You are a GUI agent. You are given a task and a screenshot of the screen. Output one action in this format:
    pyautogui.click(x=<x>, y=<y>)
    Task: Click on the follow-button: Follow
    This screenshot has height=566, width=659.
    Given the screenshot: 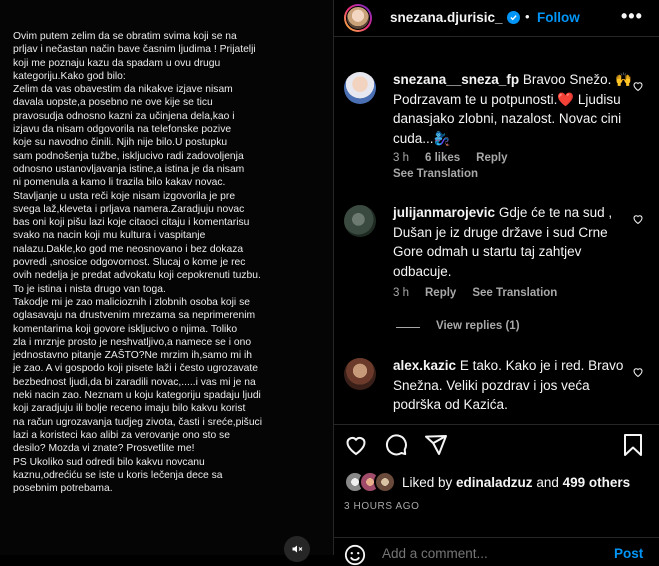 What is the action you would take?
    pyautogui.click(x=558, y=17)
    